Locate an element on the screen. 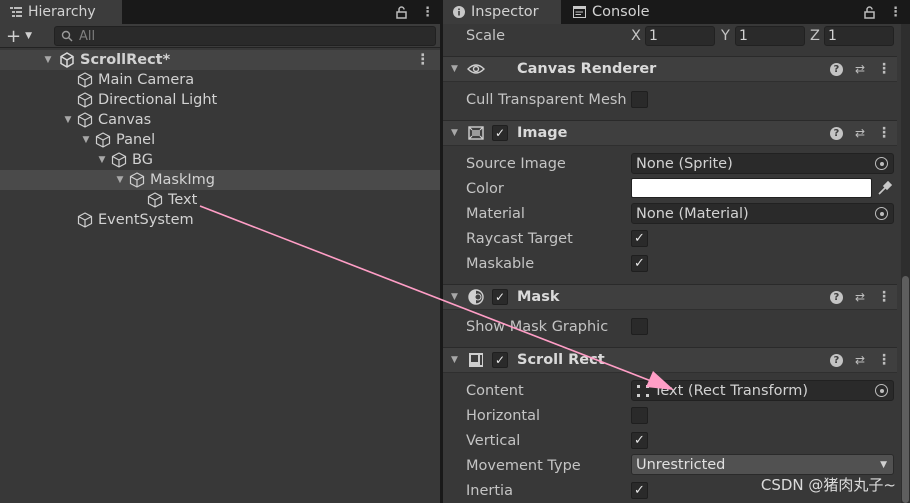 The image size is (910, 503). hierarchy-item: ▼ Canvas is located at coordinates (220, 120).